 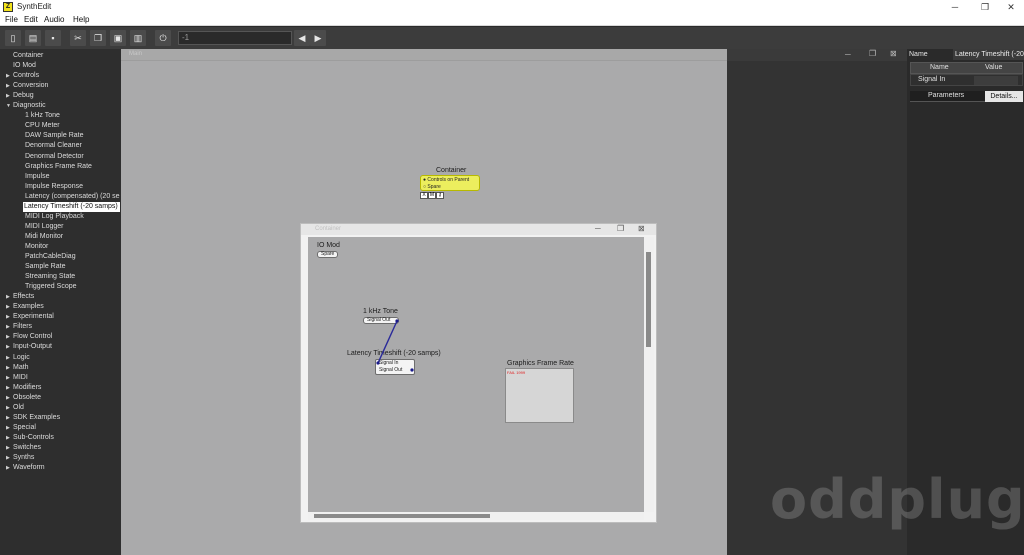 What do you see at coordinates (60, 167) in the screenshot?
I see `tree-item: Graphics Frame Rate` at bounding box center [60, 167].